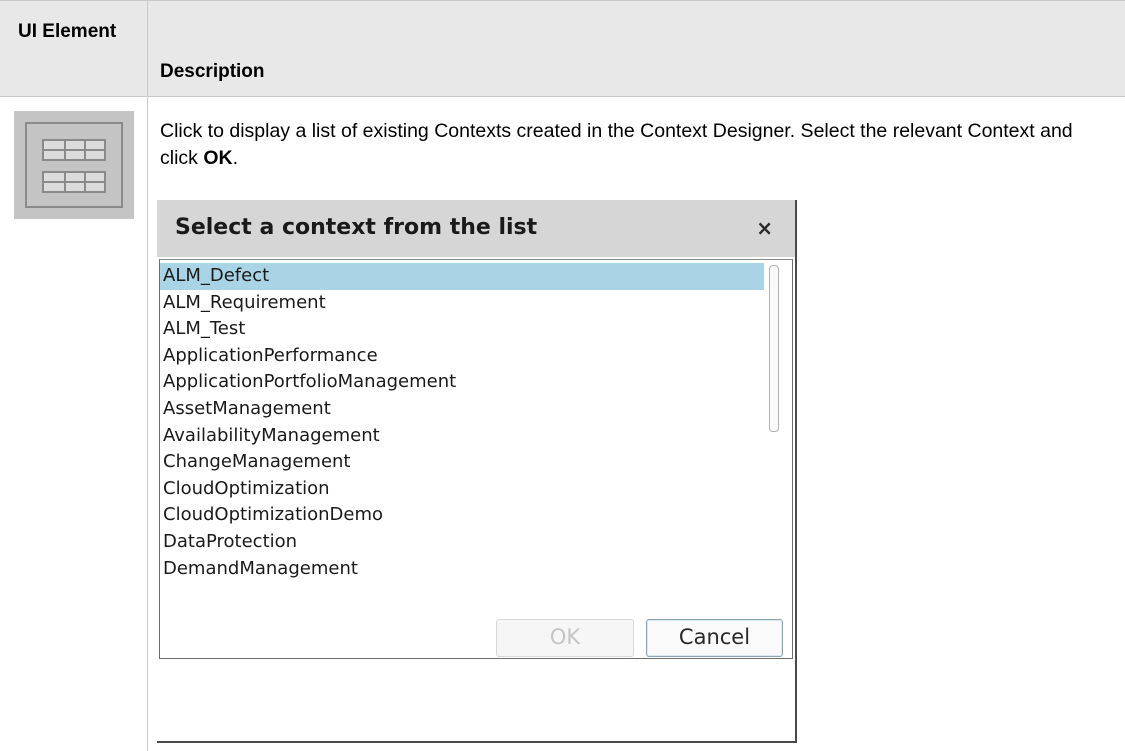 This screenshot has height=751, width=1125. What do you see at coordinates (147, 375) in the screenshot?
I see `column-divider` at bounding box center [147, 375].